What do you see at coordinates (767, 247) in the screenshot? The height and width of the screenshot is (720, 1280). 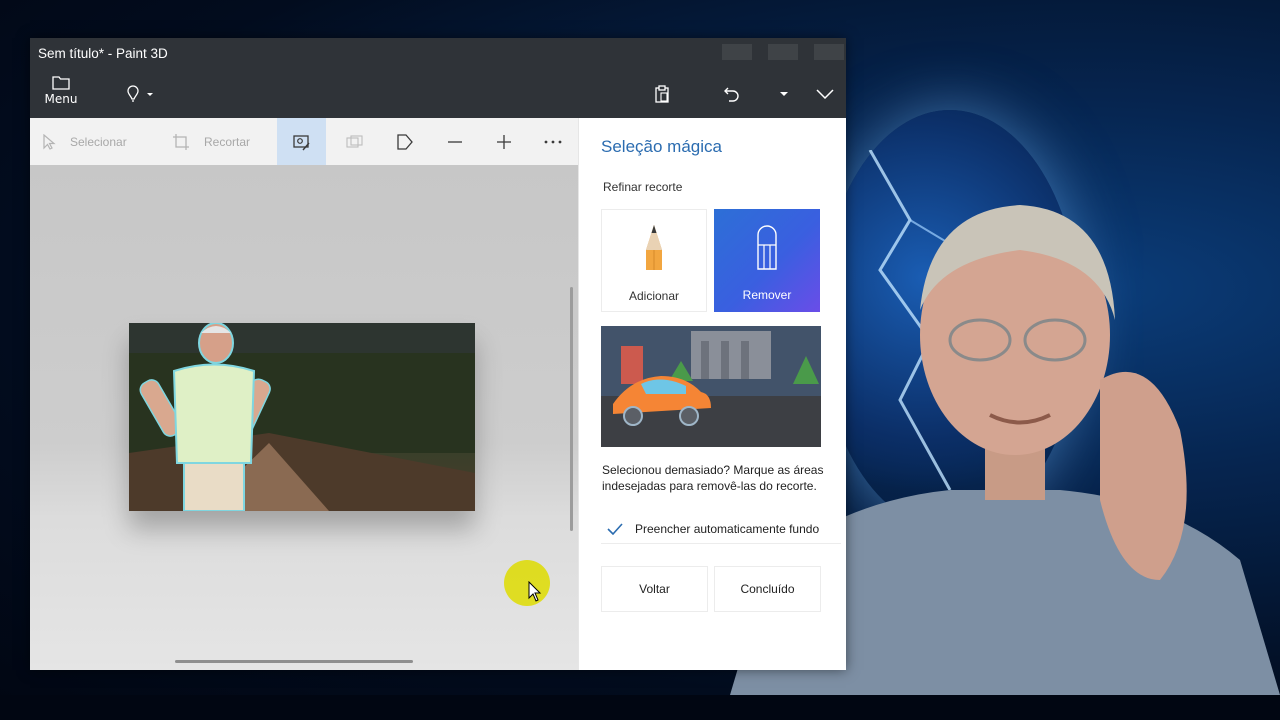 I see `eraser-icon` at bounding box center [767, 247].